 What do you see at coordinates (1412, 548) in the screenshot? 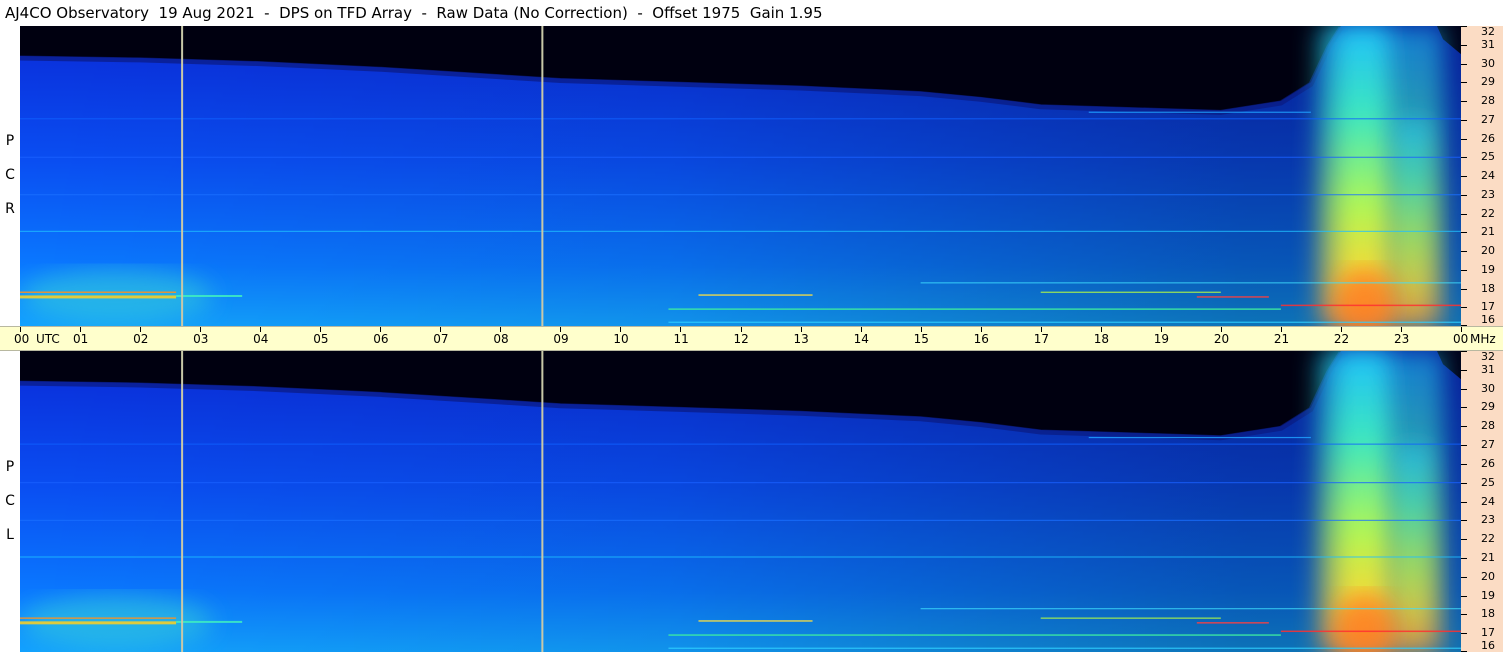
I see `noise-burst-secondary` at bounding box center [1412, 548].